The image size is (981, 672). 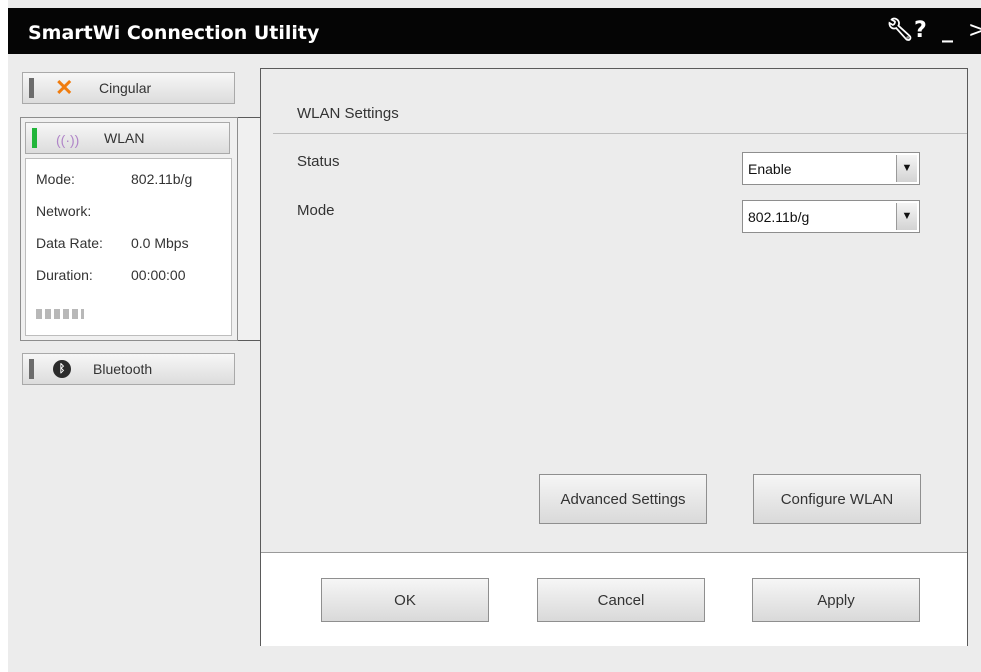 I want to click on ok-button: OK, so click(x=405, y=600).